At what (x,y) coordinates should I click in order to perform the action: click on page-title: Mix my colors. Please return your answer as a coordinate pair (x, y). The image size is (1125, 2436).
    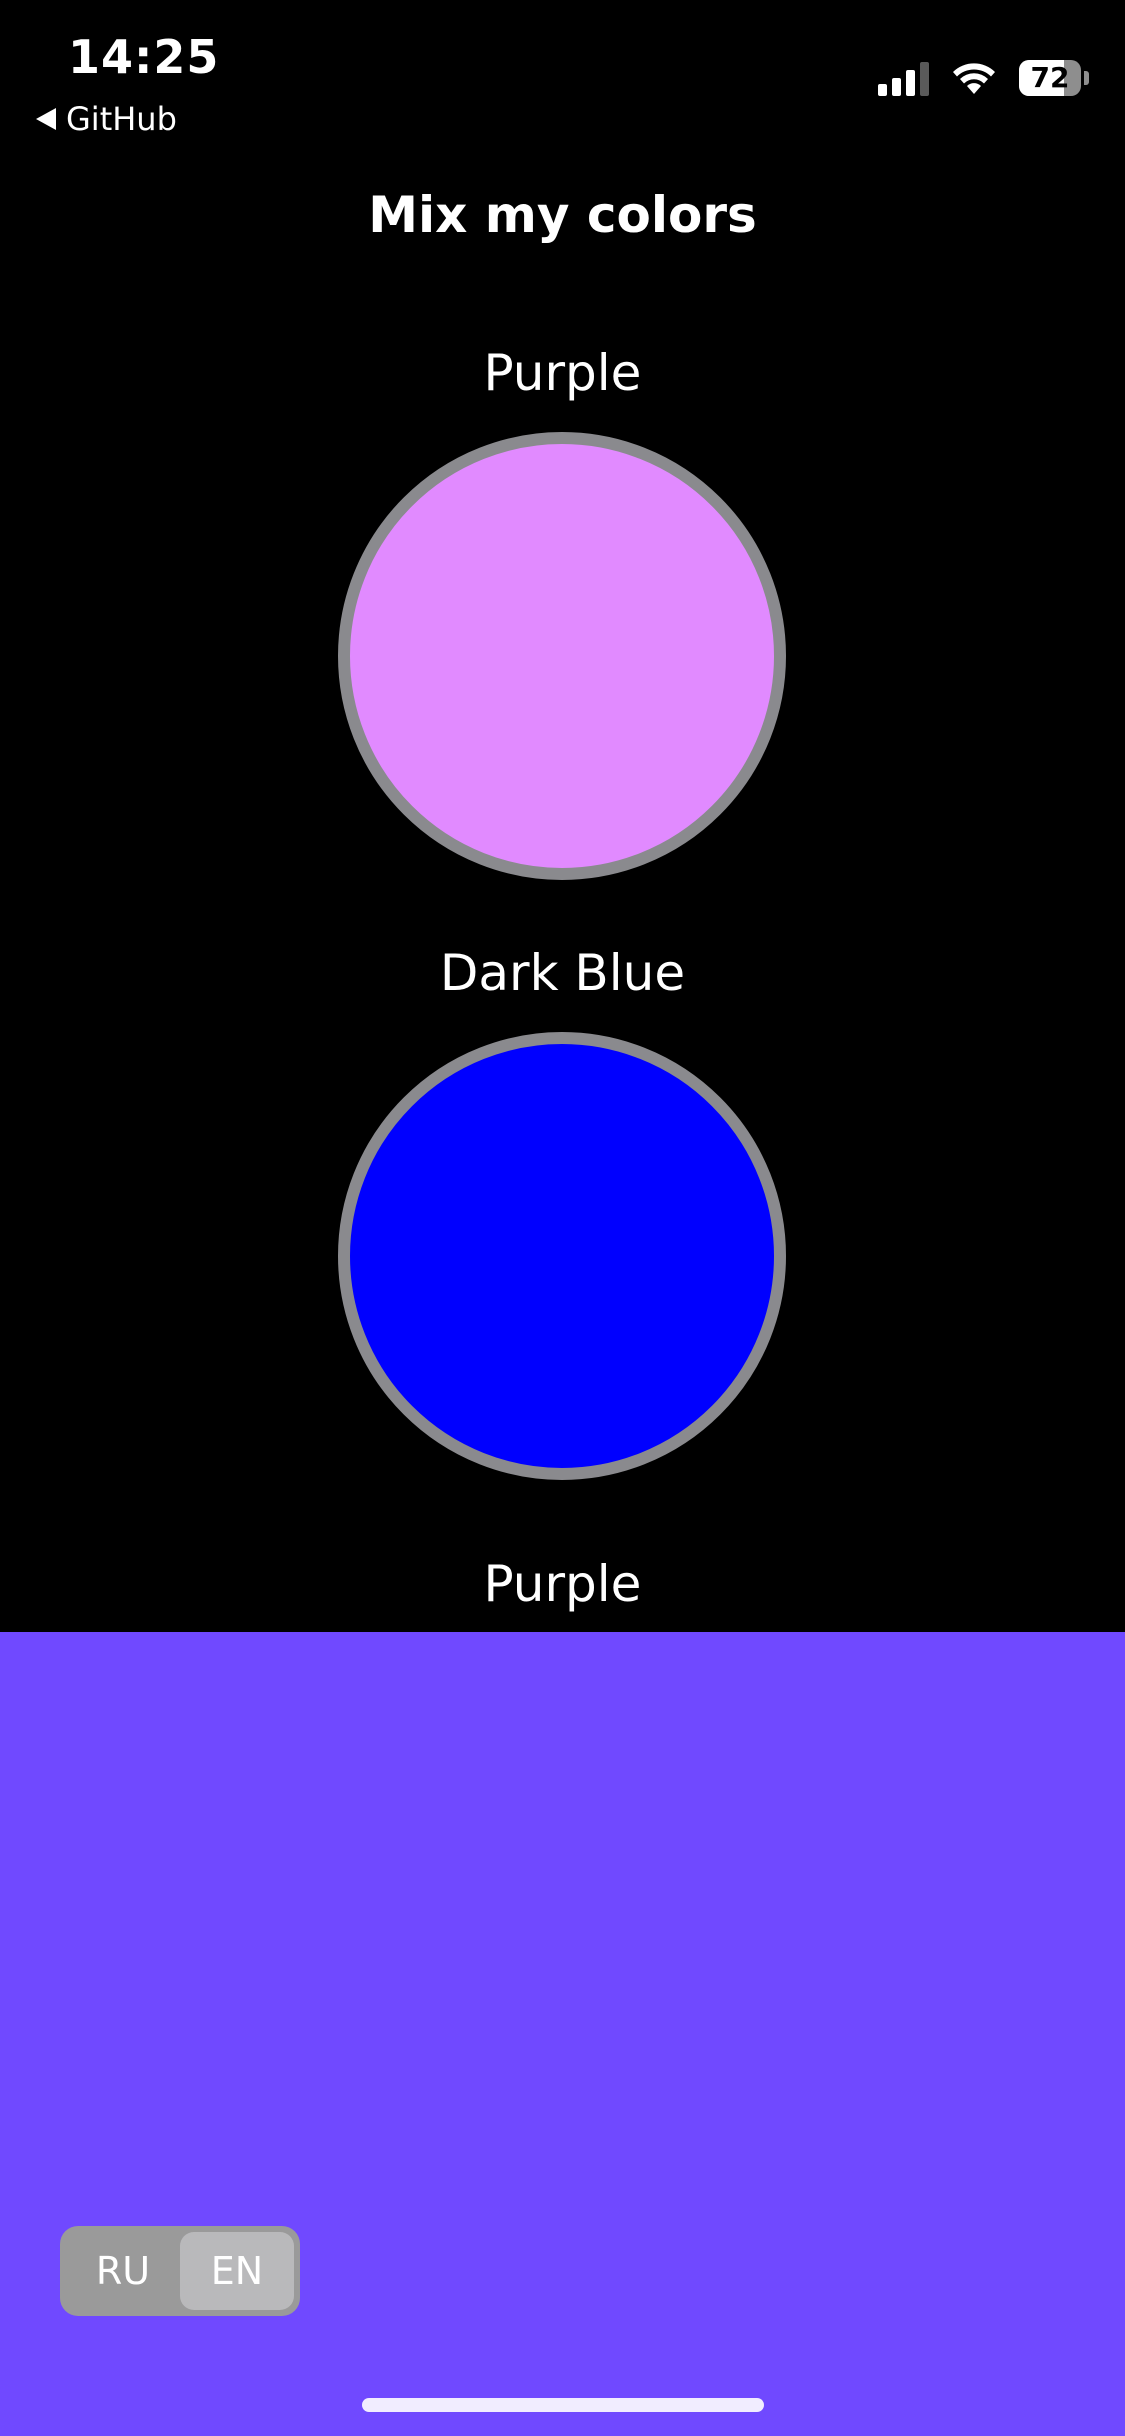
    Looking at the image, I should click on (562, 215).